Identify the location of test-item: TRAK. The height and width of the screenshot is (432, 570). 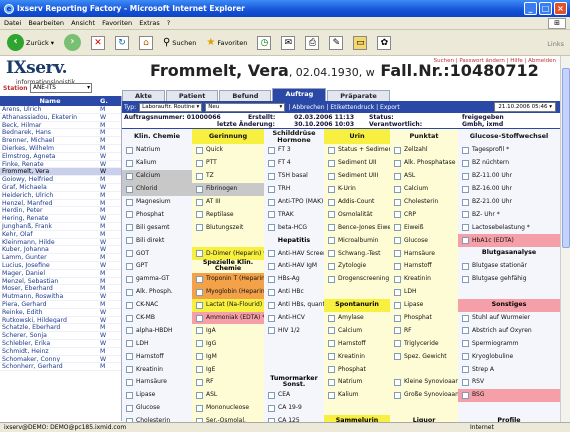
(294, 214).